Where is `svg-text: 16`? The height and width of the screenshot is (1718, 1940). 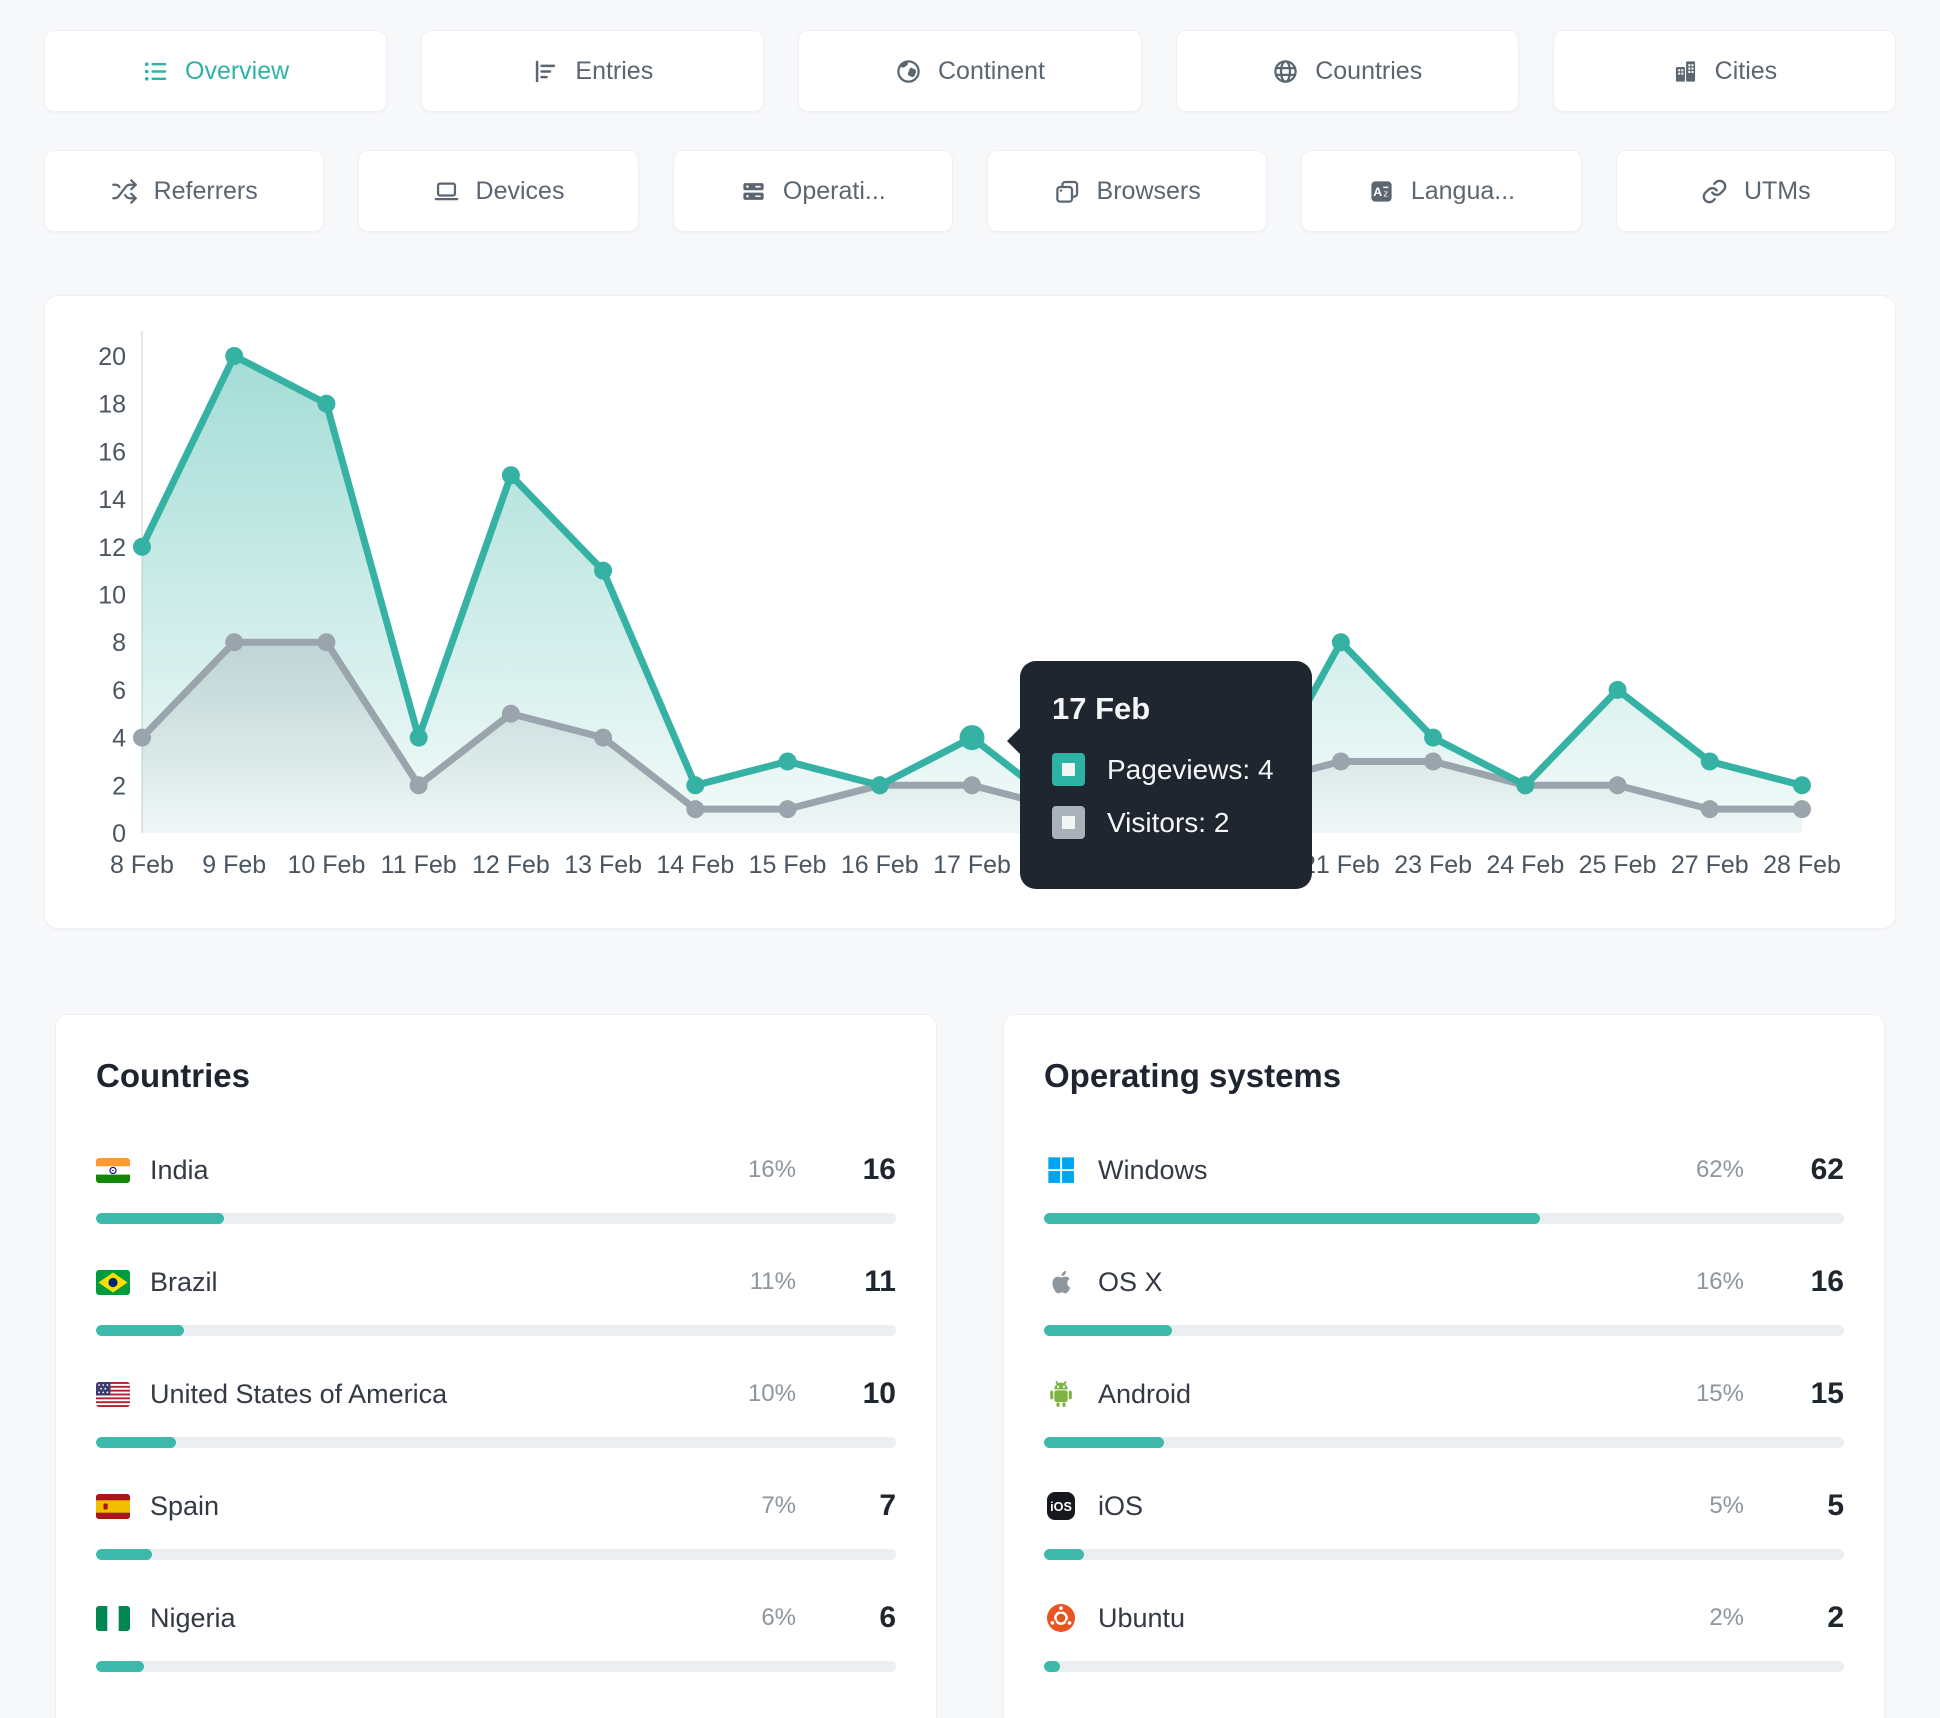
svg-text: 16 is located at coordinates (112, 452).